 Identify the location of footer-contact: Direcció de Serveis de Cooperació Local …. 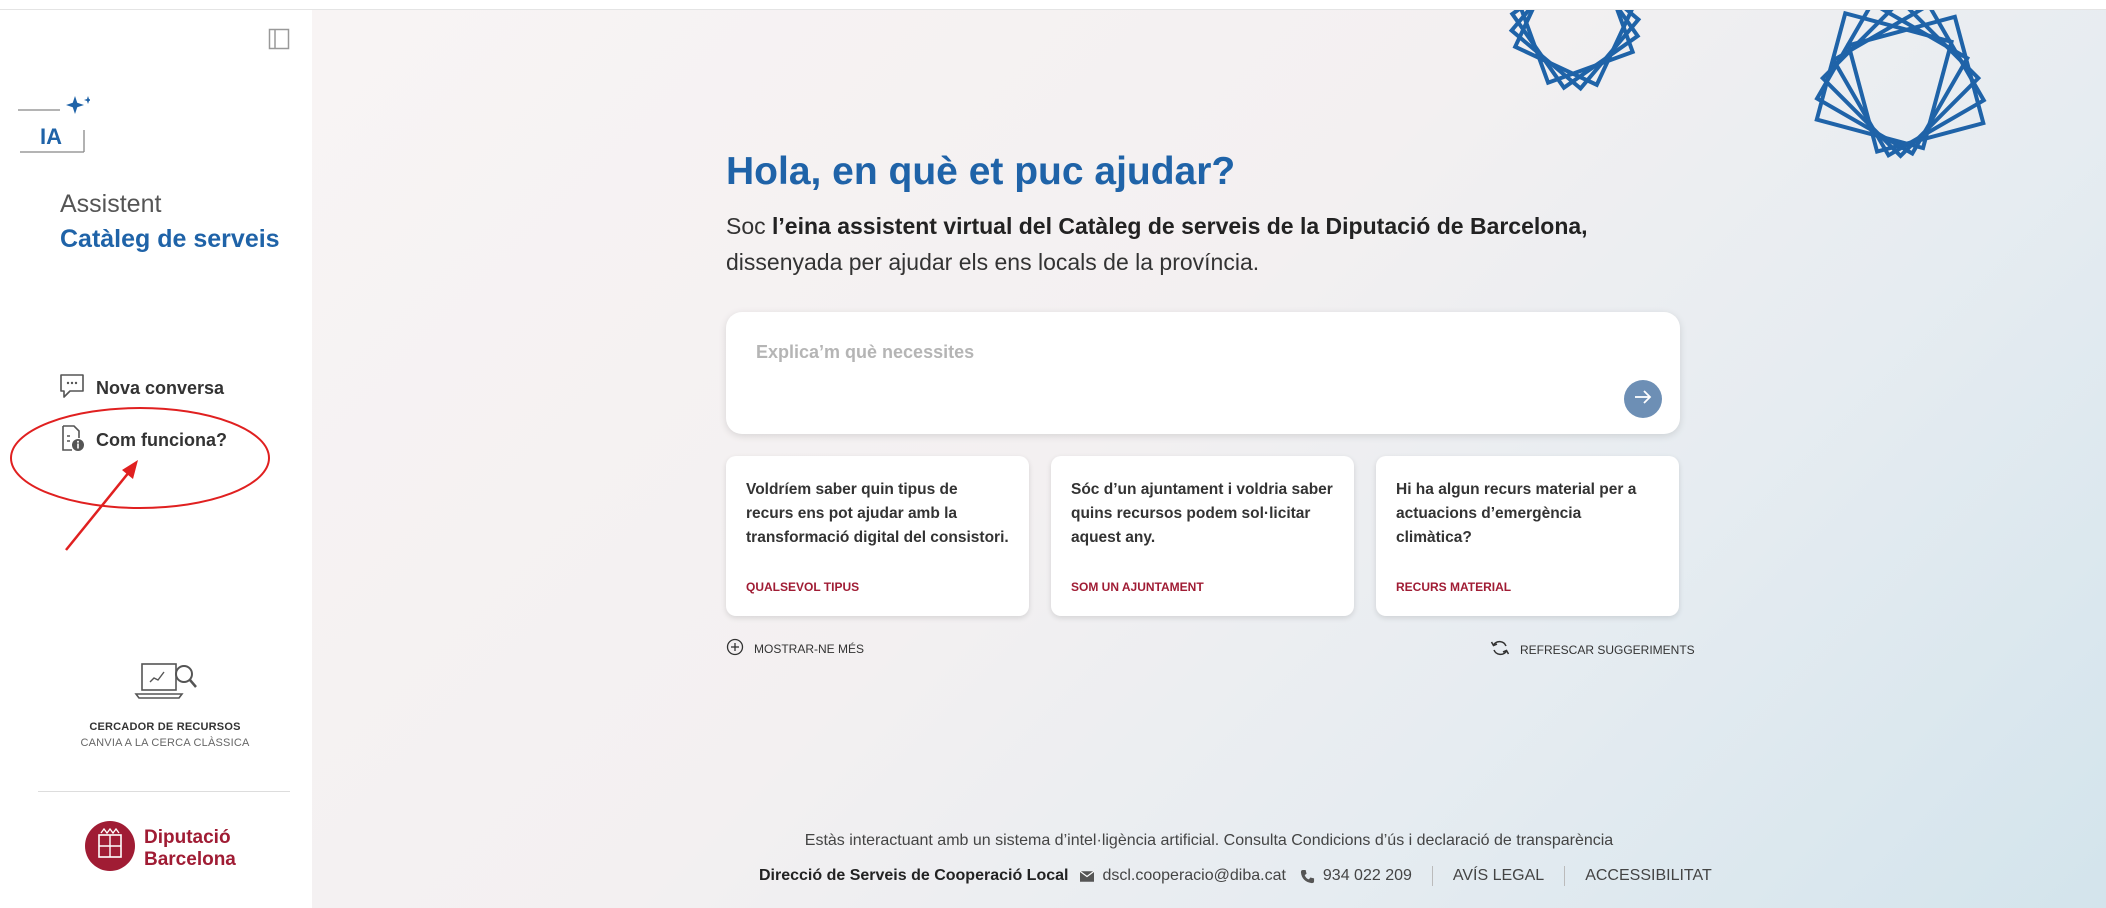
(1235, 876).